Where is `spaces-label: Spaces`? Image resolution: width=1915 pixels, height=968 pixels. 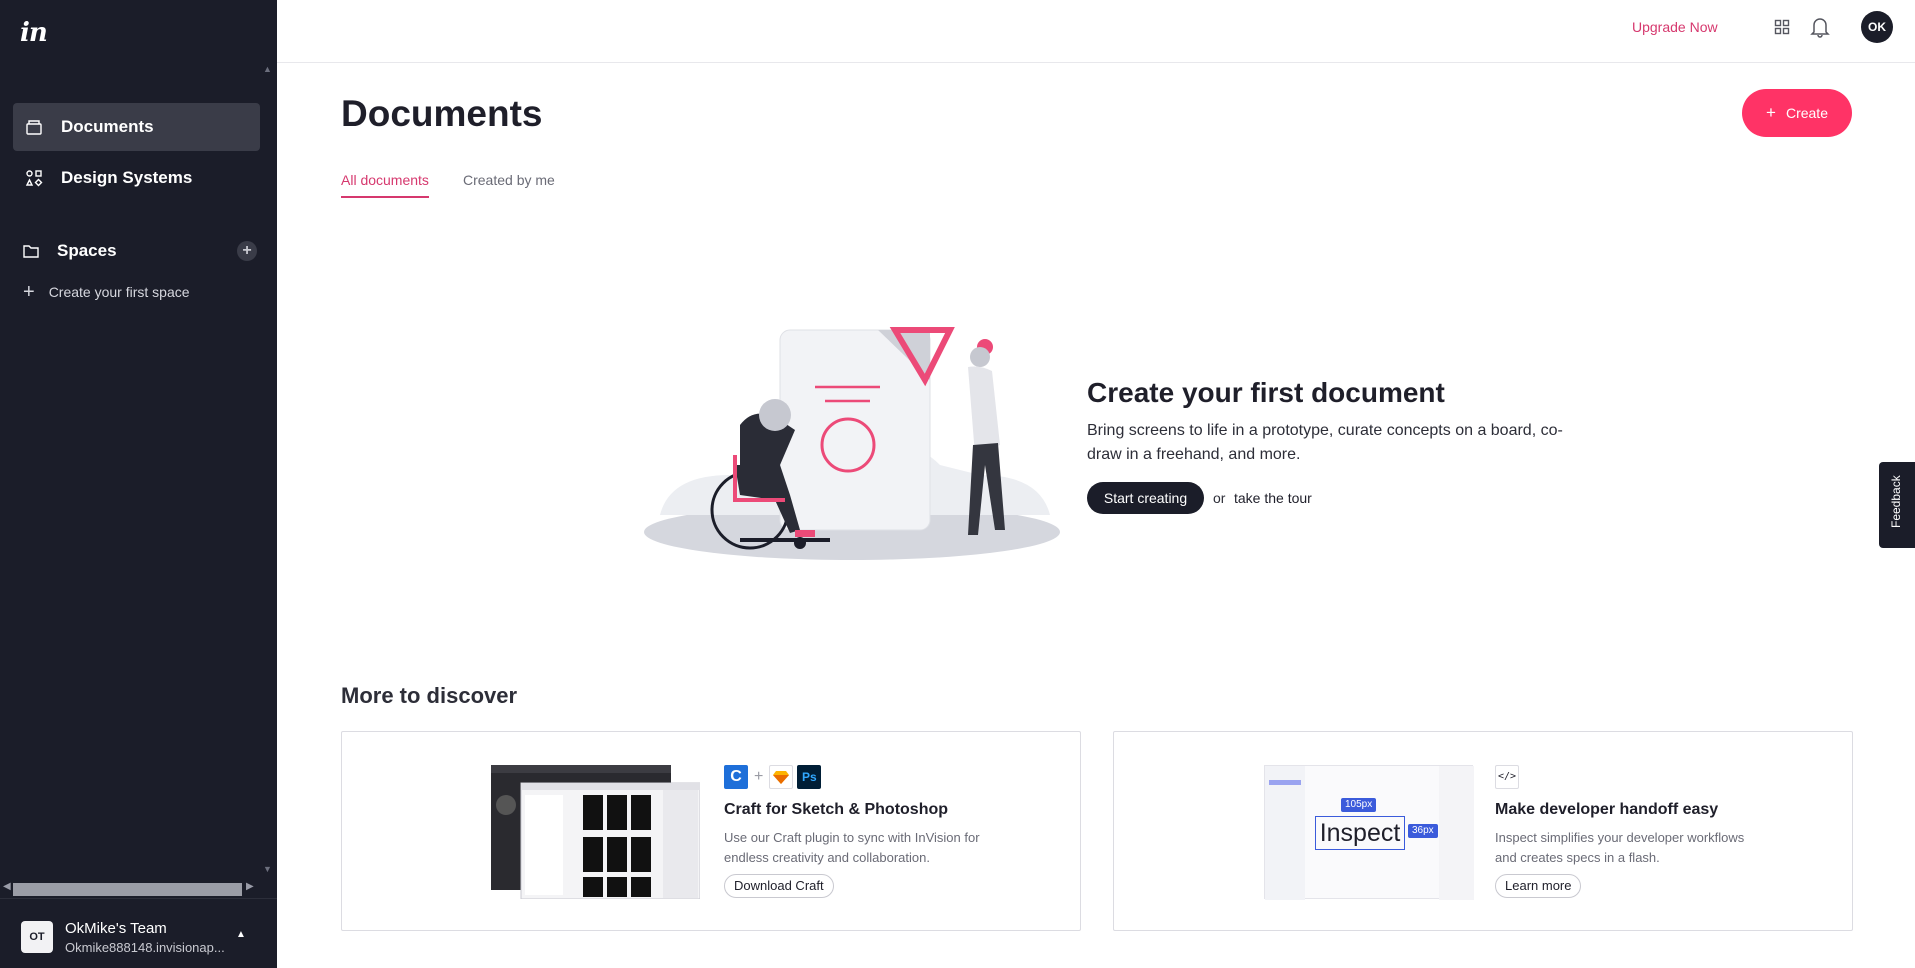
spaces-label: Spaces is located at coordinates (87, 250).